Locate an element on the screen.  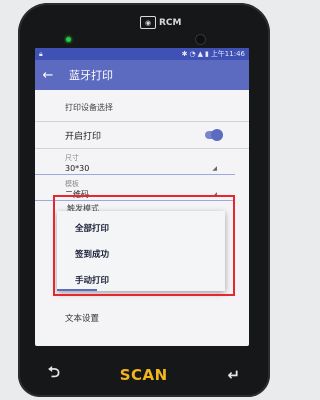
battery-icon: ▮ is located at coordinates (206, 54).